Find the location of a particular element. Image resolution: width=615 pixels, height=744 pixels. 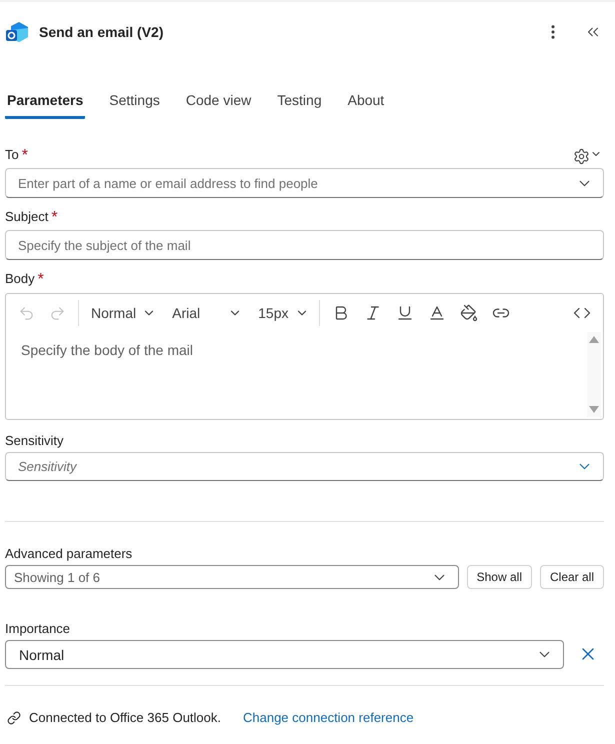

placeholder-text: Specify the subject of the mail is located at coordinates (105, 245).